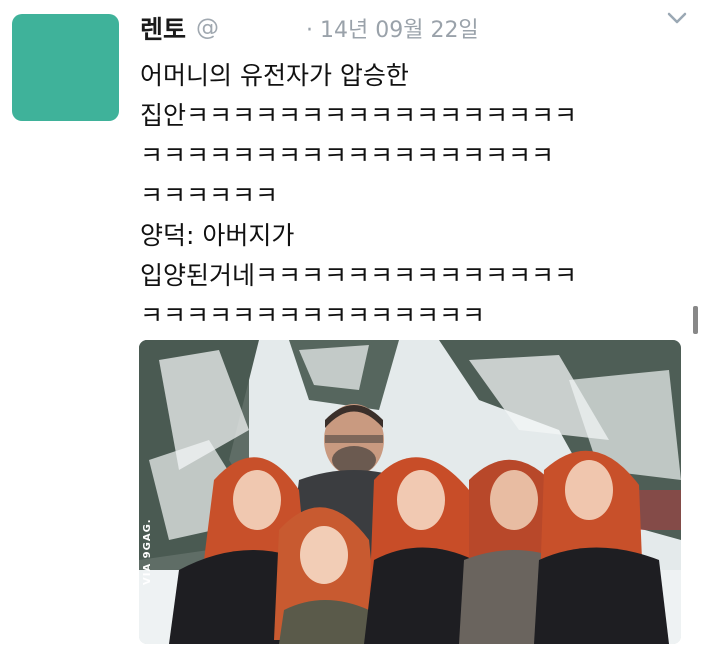  What do you see at coordinates (359, 275) in the screenshot?
I see `tweet-text-line: 입양된거네ㅋㅋㅋㅋㅋㅋㅋㅋㅋㅋㅋㅋㅋㅋ` at bounding box center [359, 275].